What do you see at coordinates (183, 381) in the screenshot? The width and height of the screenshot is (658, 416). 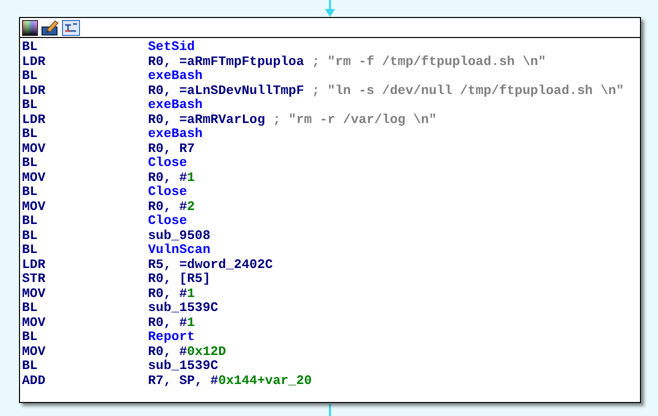 I see `operand-text: R7, SP, #` at bounding box center [183, 381].